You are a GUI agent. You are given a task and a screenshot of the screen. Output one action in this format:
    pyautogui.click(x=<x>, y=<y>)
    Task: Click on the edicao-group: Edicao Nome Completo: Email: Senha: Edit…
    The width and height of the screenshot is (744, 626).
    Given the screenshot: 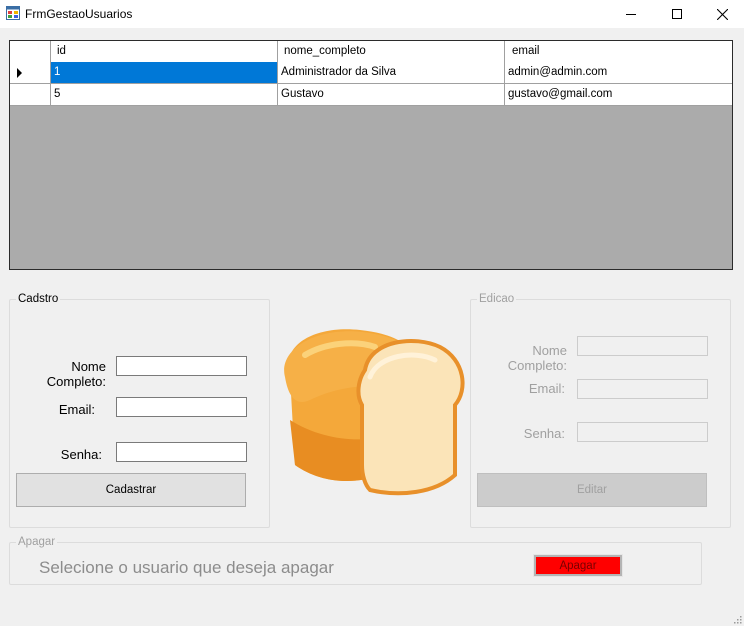 What is the action you would take?
    pyautogui.click(x=600, y=410)
    